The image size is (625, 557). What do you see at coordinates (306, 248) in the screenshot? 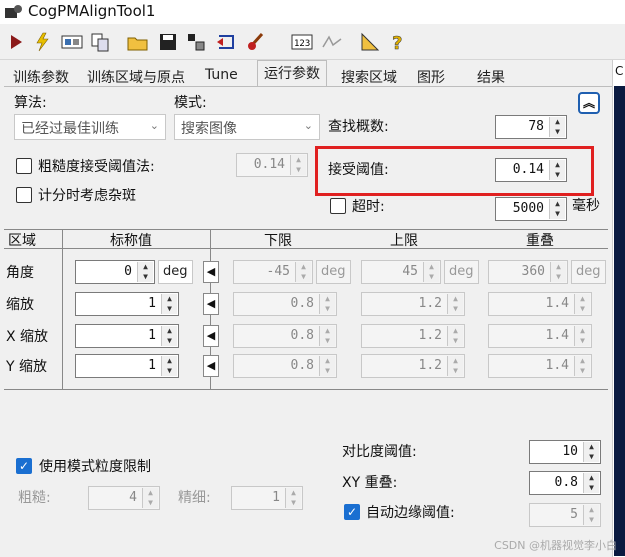
I see `table-header-border` at bounding box center [306, 248].